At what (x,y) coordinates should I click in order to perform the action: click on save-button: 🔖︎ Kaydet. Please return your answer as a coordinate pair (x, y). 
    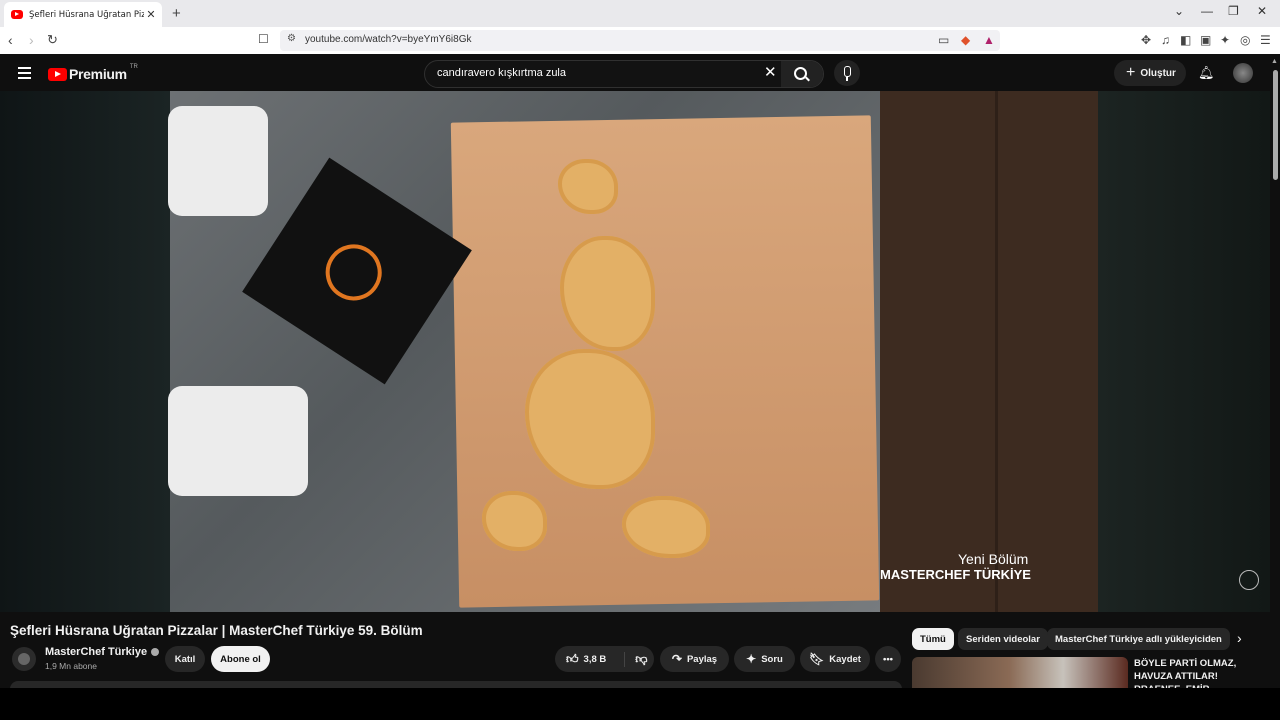
    Looking at the image, I should click on (835, 659).